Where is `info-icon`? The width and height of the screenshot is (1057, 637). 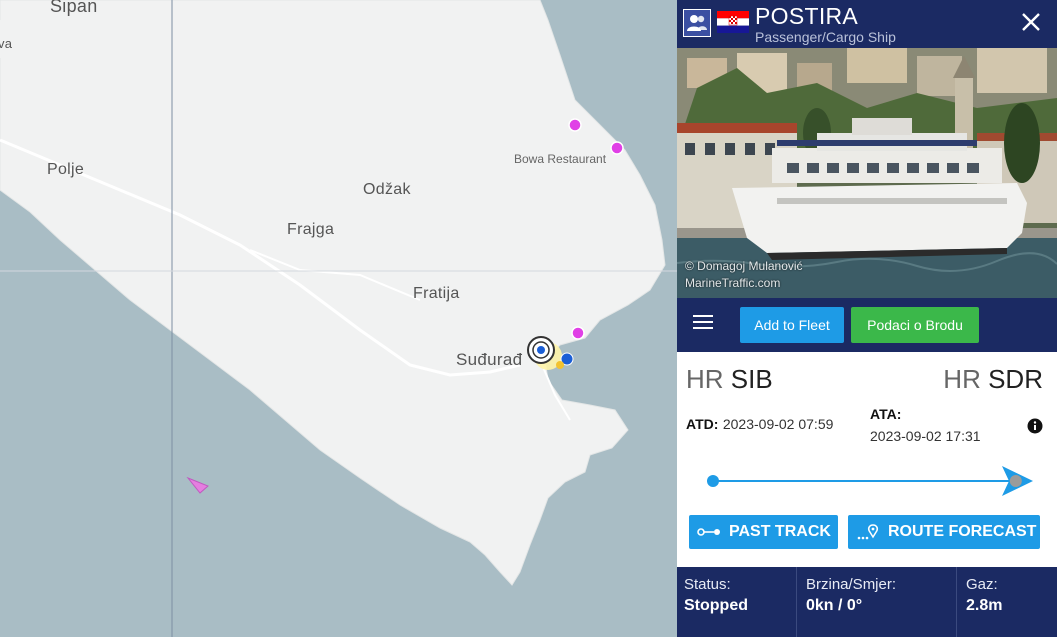 info-icon is located at coordinates (1035, 426).